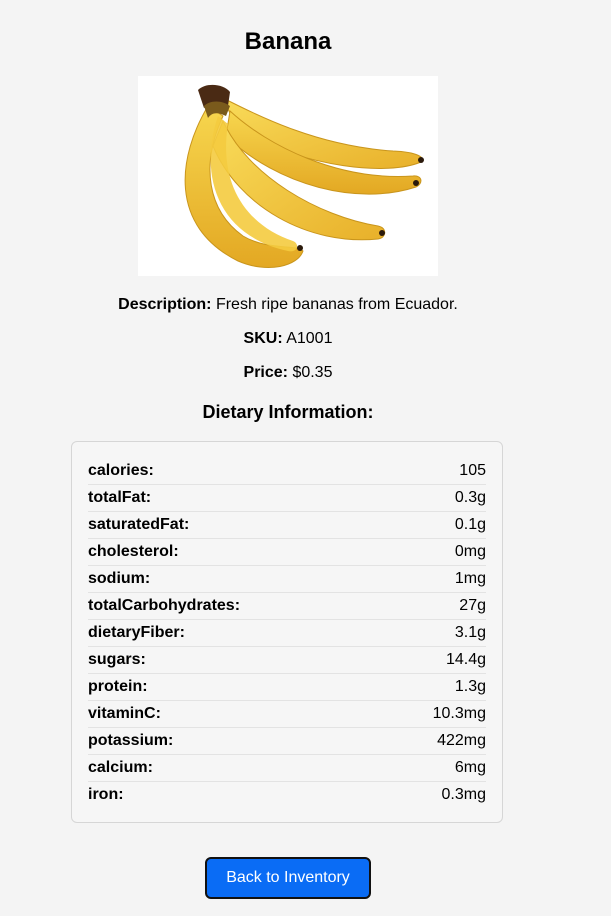 The width and height of the screenshot is (611, 916). Describe the element at coordinates (265, 372) in the screenshot. I see `price-label: Price:` at that location.